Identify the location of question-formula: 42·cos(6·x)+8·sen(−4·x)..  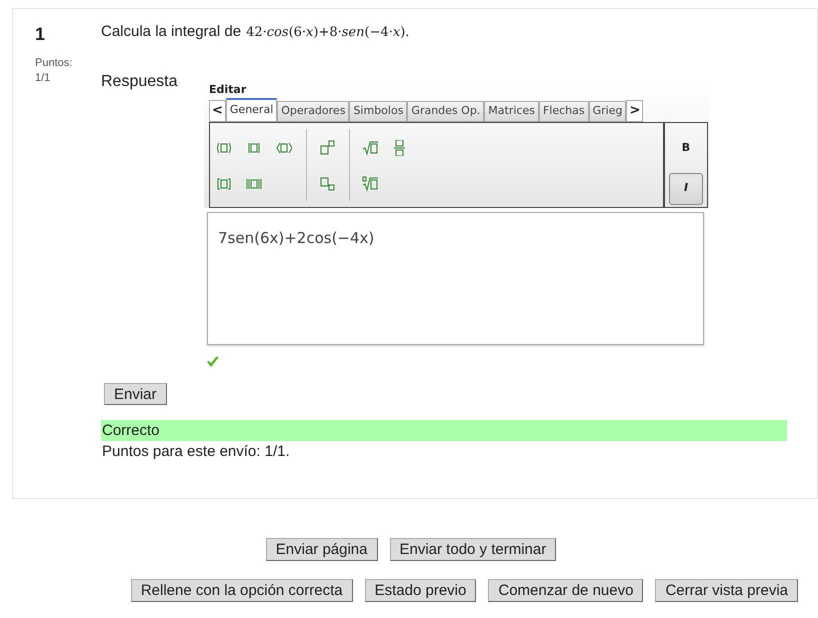
(328, 33).